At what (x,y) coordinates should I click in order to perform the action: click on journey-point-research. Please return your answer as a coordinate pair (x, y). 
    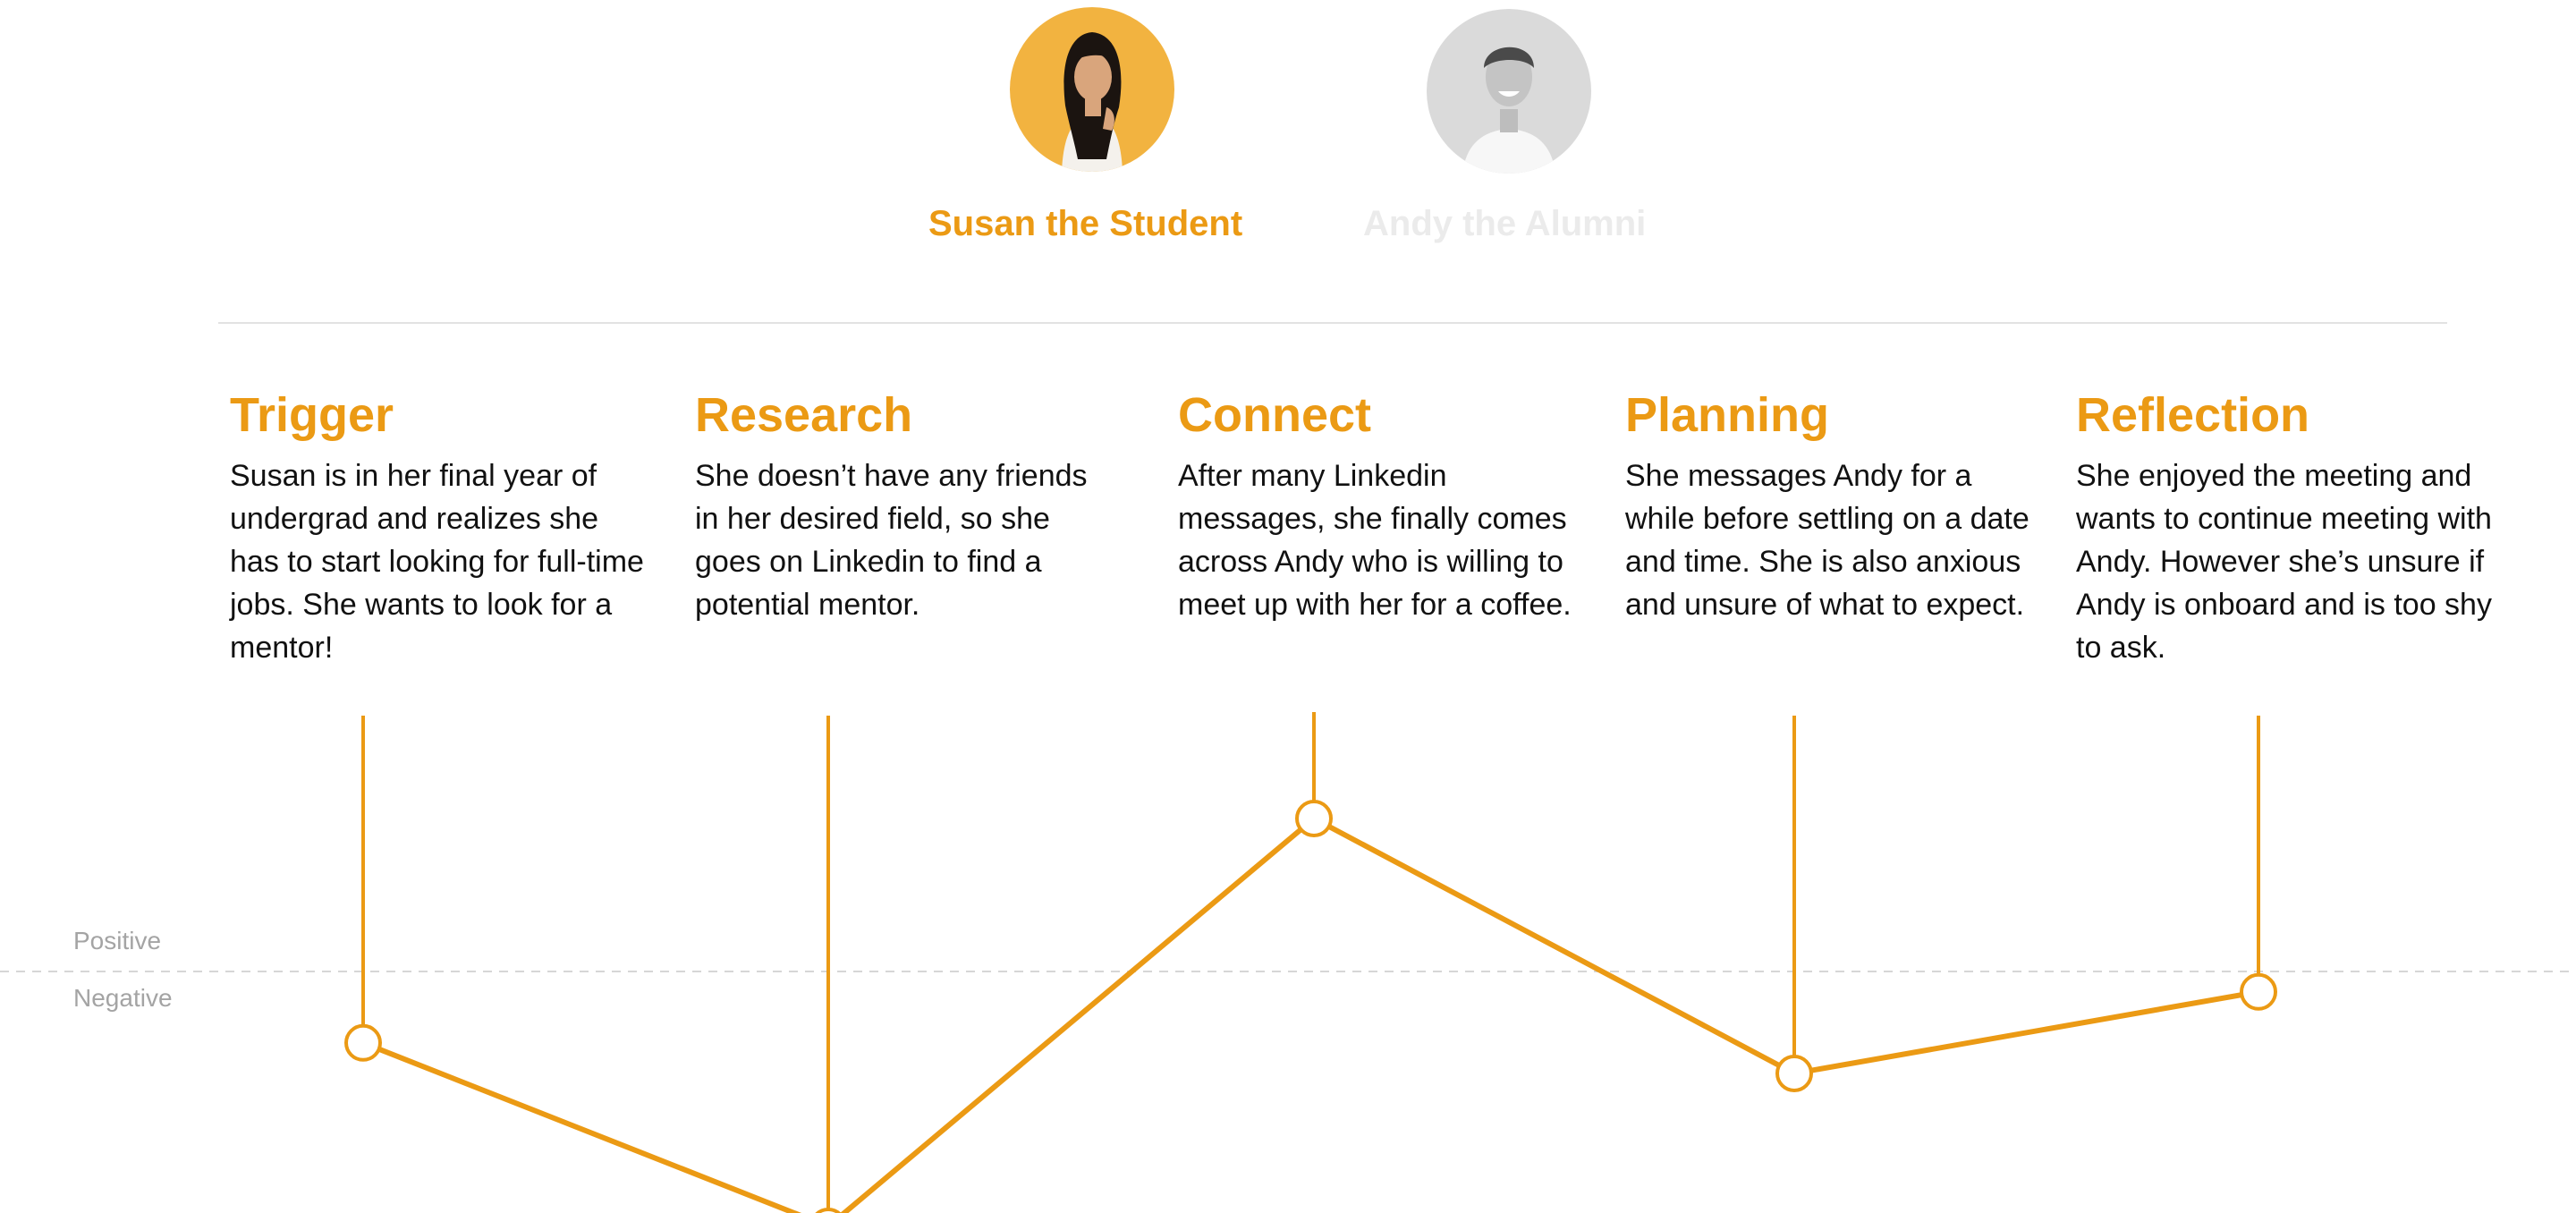
    Looking at the image, I should click on (828, 1210).